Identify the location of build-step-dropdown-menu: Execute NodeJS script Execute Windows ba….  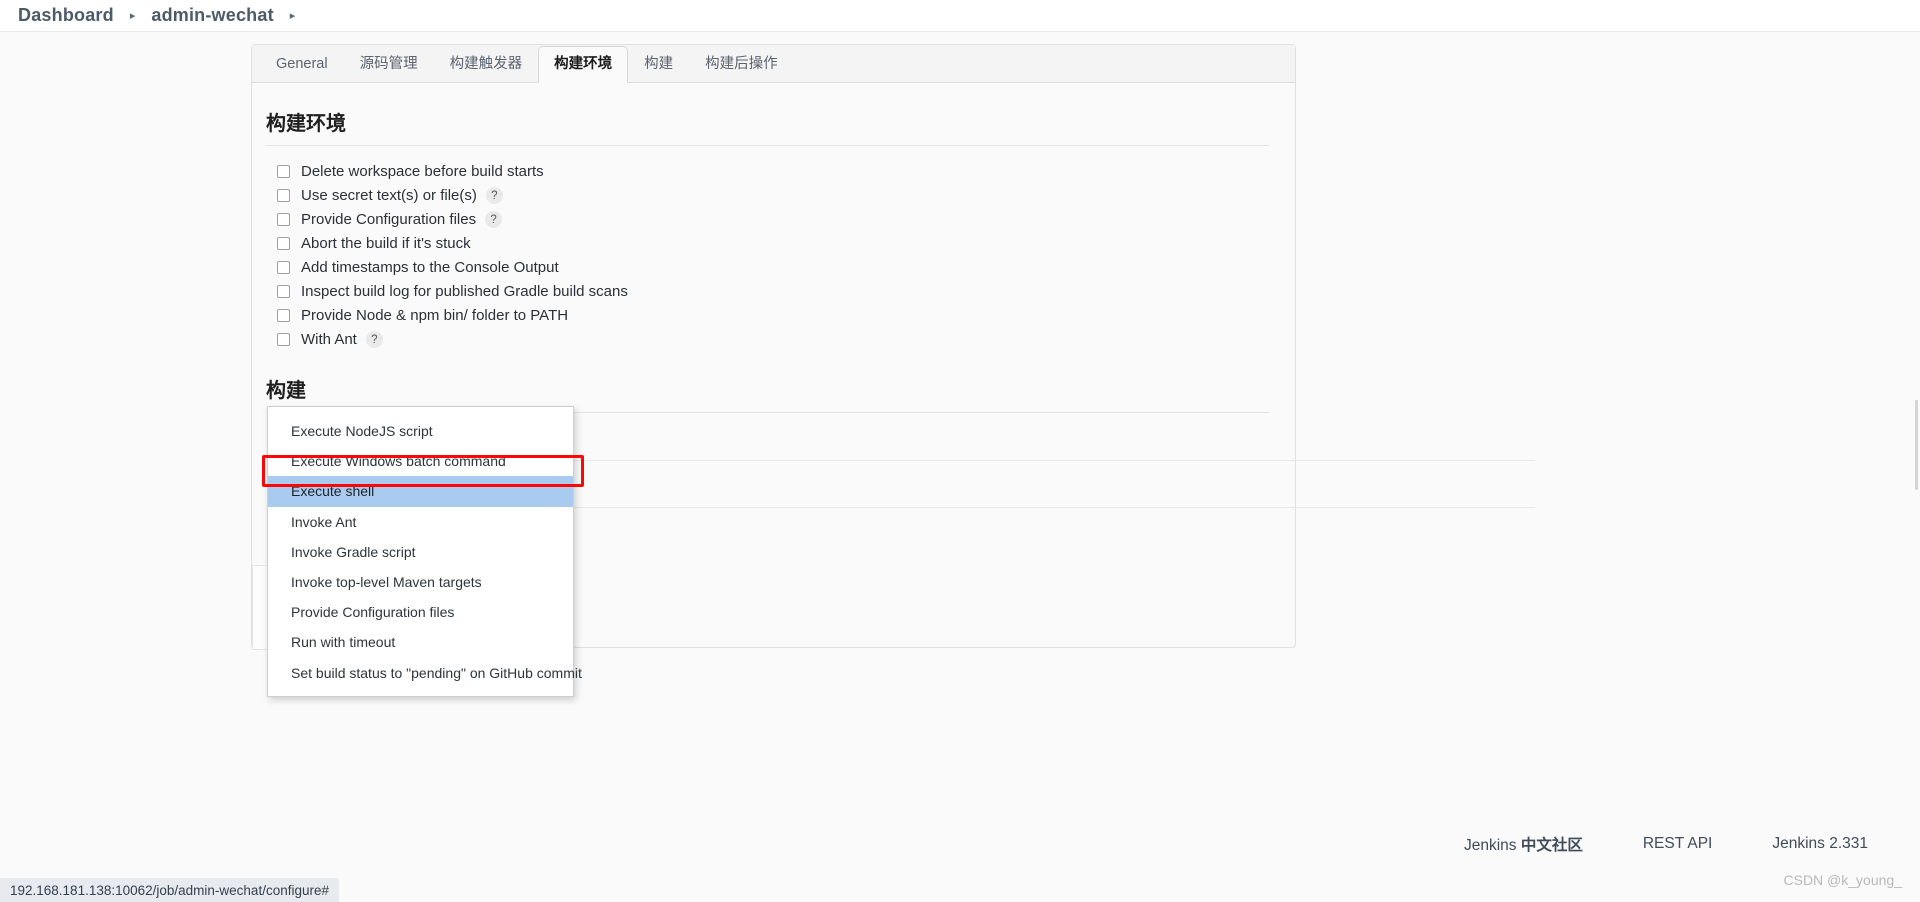
(424, 551).